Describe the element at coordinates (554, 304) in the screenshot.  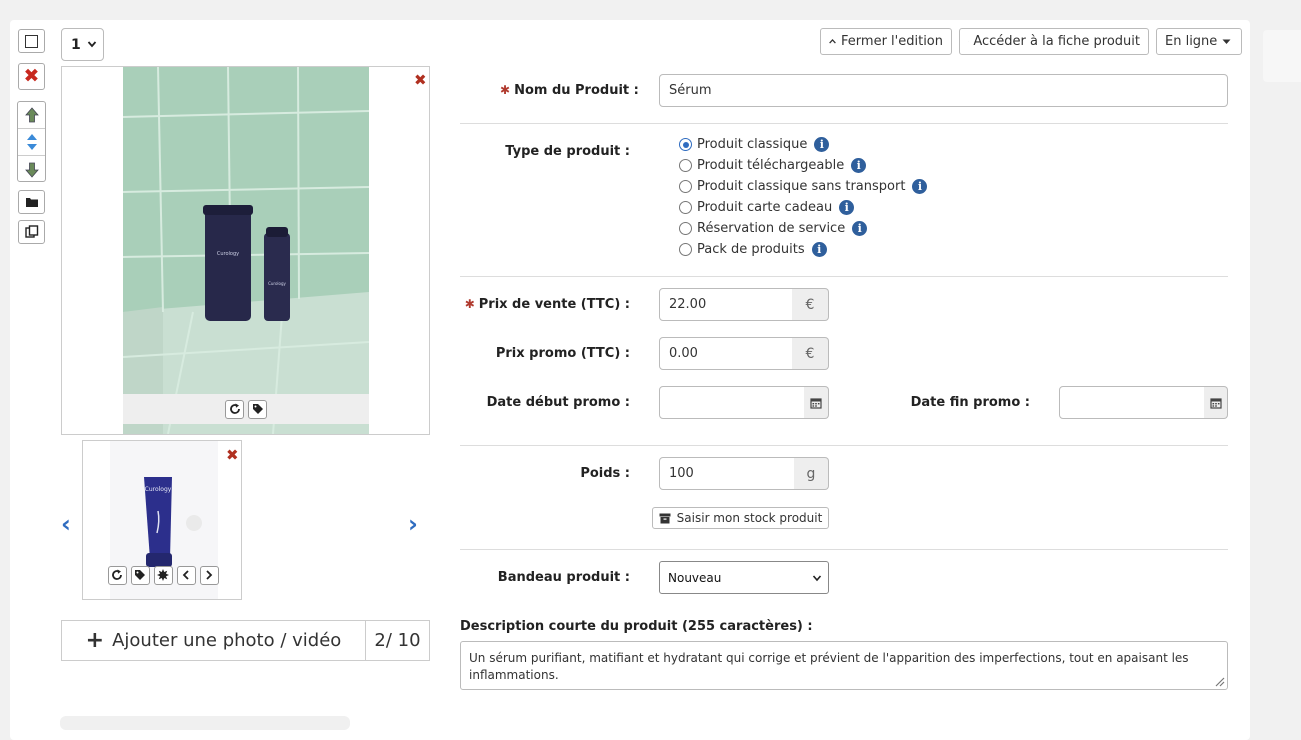
I see `sale-price-label: Prix de vente (TTC) :` at that location.